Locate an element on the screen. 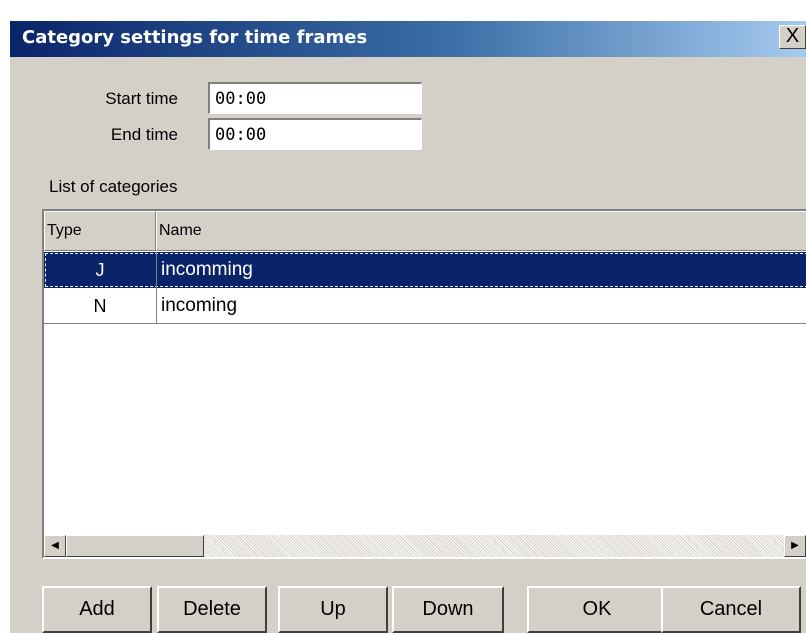 The height and width of the screenshot is (633, 806). row-name-cell: incoming is located at coordinates (196, 306).